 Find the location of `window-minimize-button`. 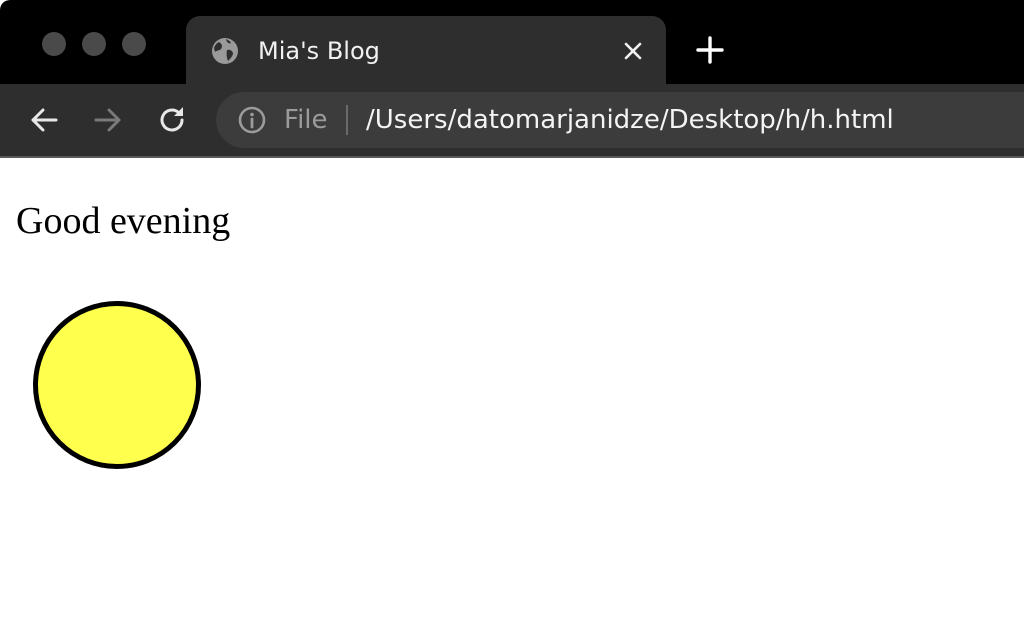

window-minimize-button is located at coordinates (94, 44).